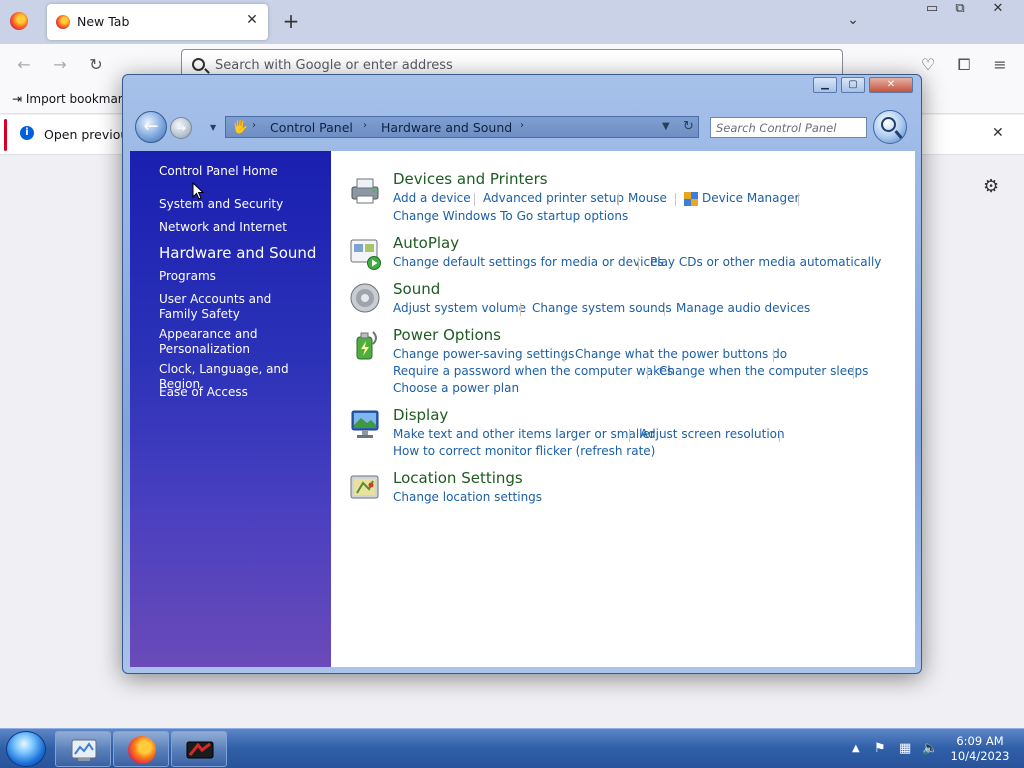 This screenshot has width=1024, height=768. Describe the element at coordinates (221, 204) in the screenshot. I see `sidebar-item-system-and-security: System and Security` at that location.